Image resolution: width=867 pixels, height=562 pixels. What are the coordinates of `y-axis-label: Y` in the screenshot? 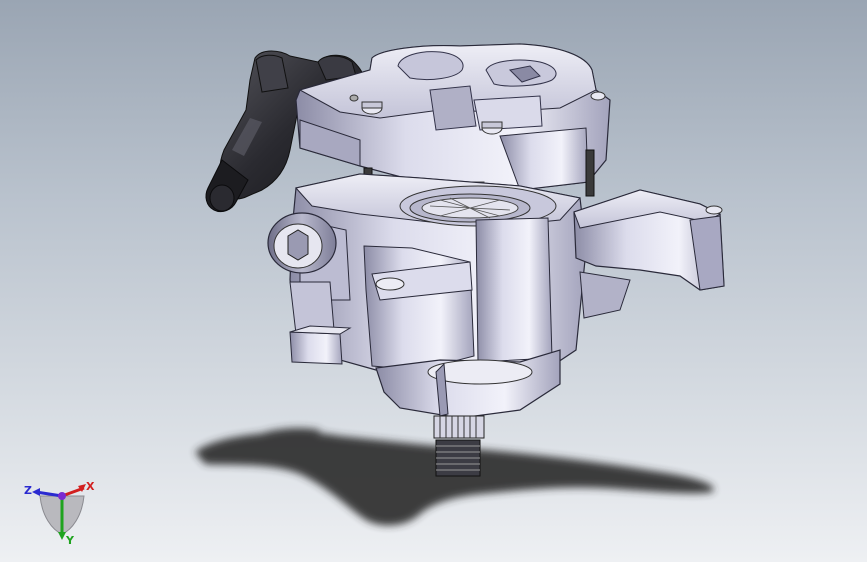 It's located at (70, 540).